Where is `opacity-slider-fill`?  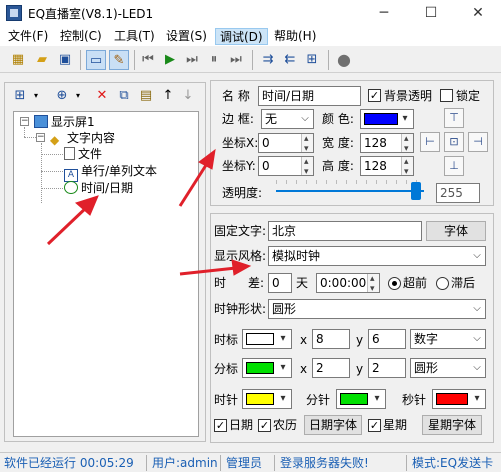 opacity-slider-fill is located at coordinates (350, 191).